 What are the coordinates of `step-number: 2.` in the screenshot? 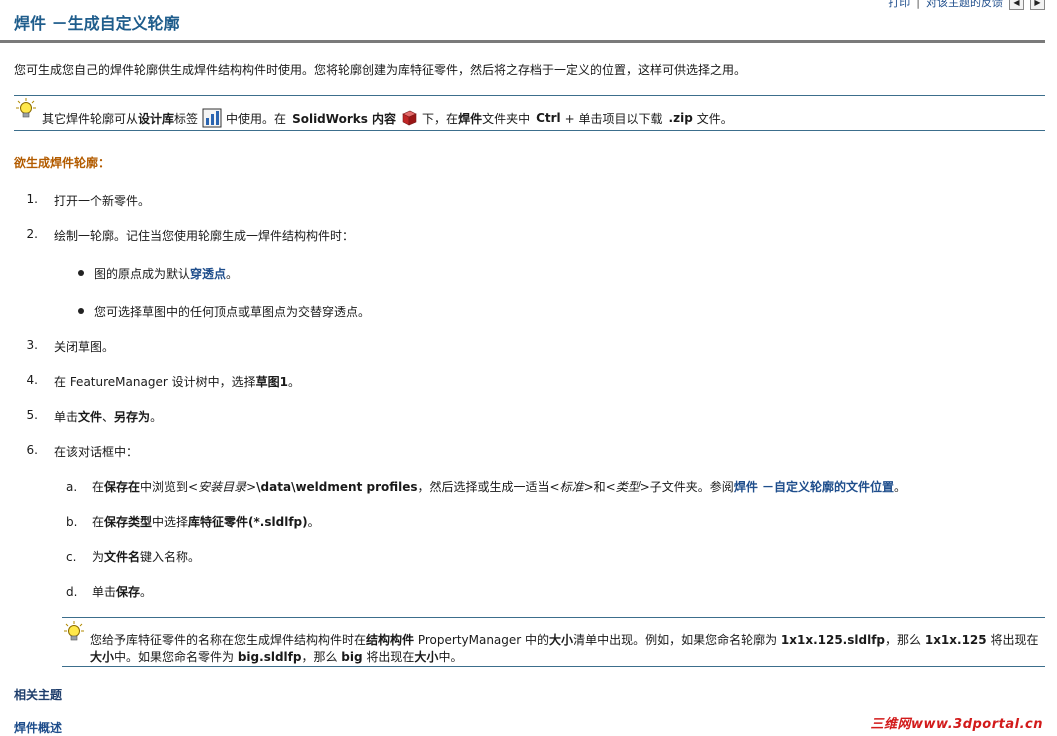 It's located at (32, 234).